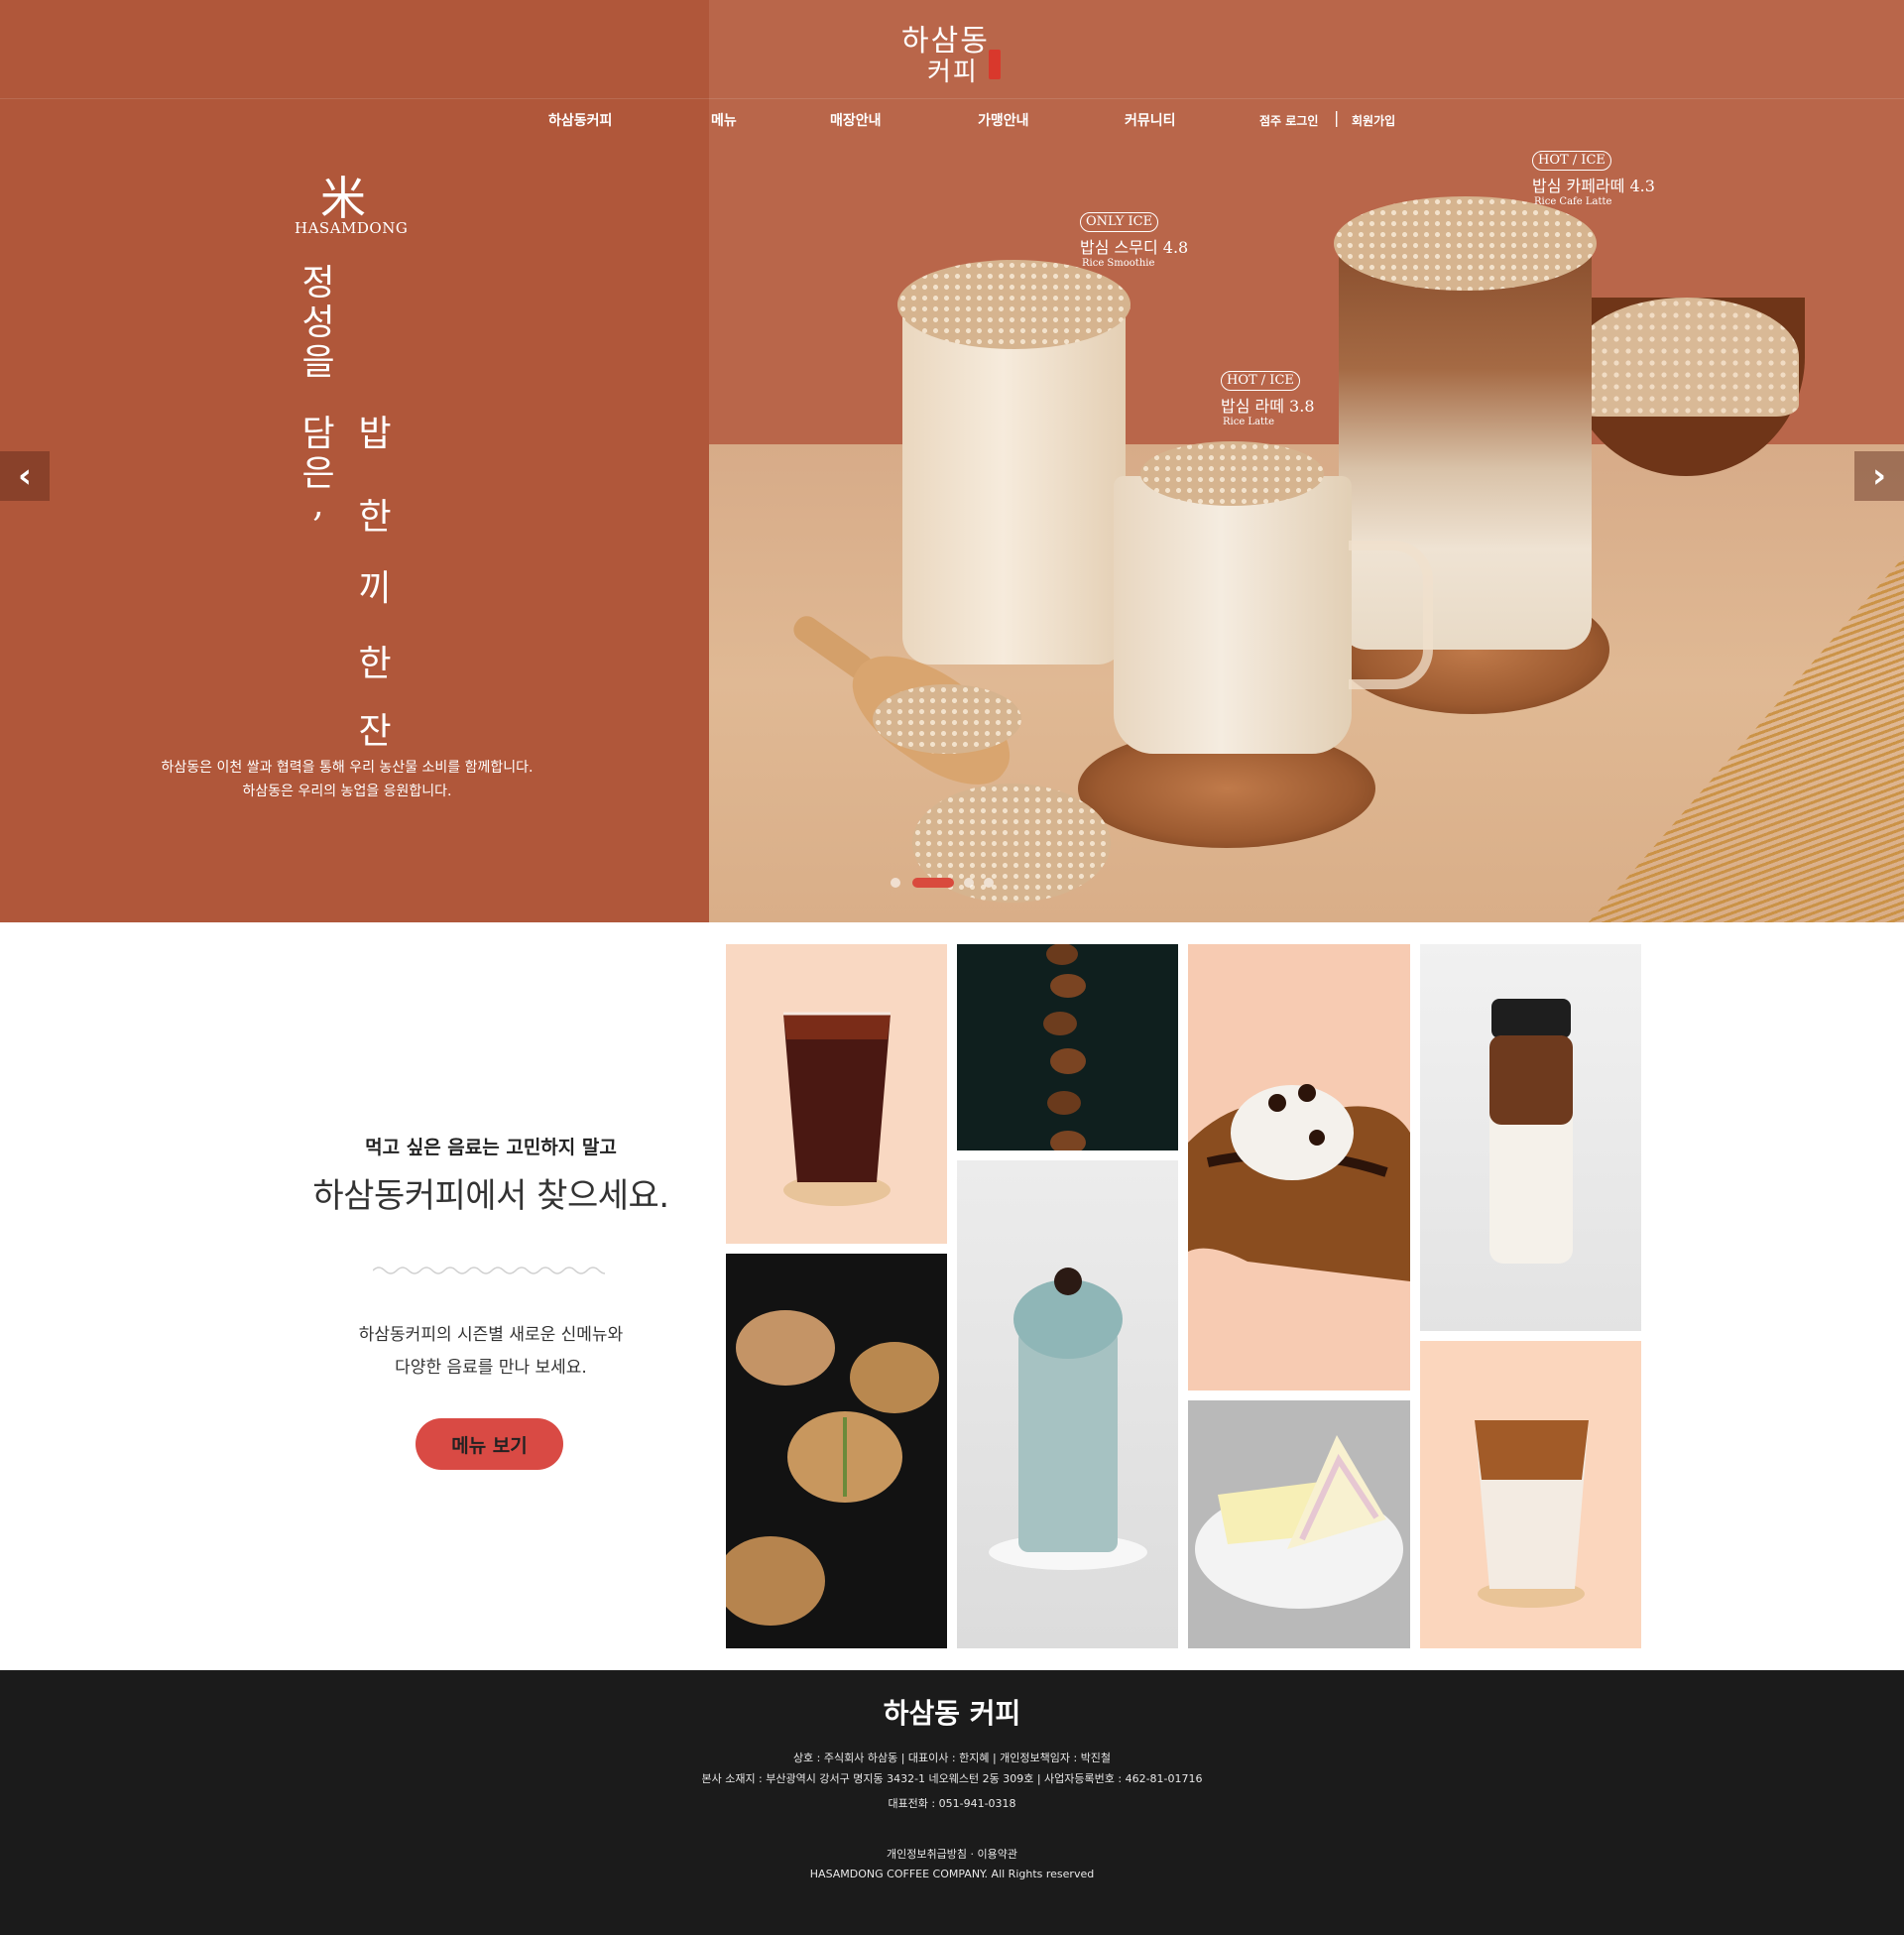 The image size is (1904, 1935). Describe the element at coordinates (952, 120) in the screenshot. I see `main-nav: 하삼동커피 메뉴 매장안내 가맹안내 커뮤니티 점주 로그인 | 회원가입` at that location.